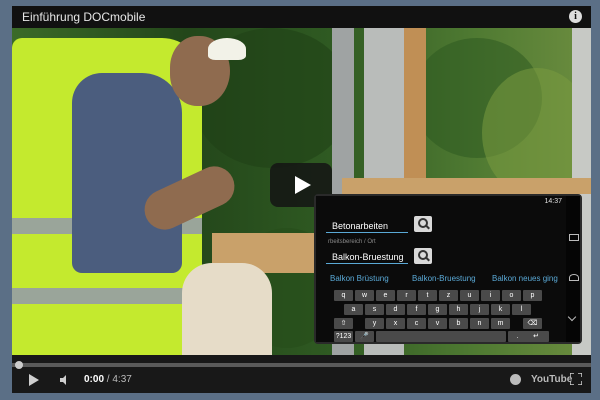 The image size is (600, 400). I want to click on keyboard-key: x, so click(395, 323).